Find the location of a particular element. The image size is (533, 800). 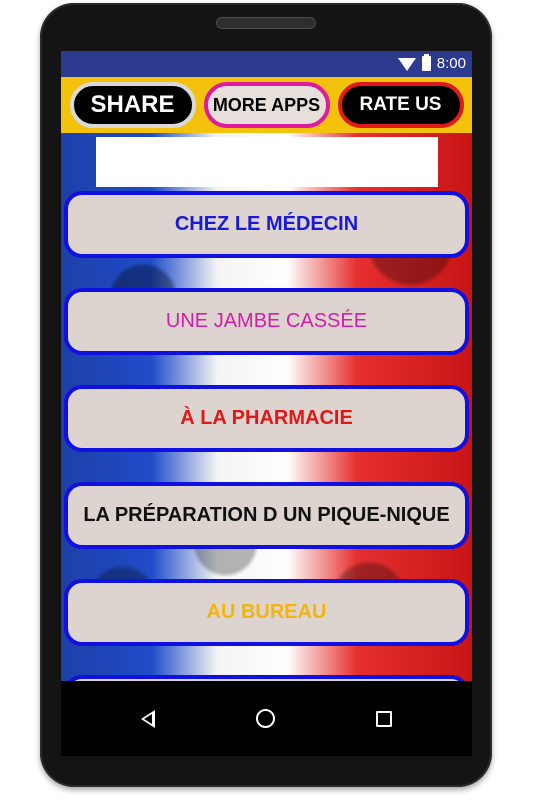

menu-item: CHEZ LE MÉDECIN is located at coordinates (266, 224).